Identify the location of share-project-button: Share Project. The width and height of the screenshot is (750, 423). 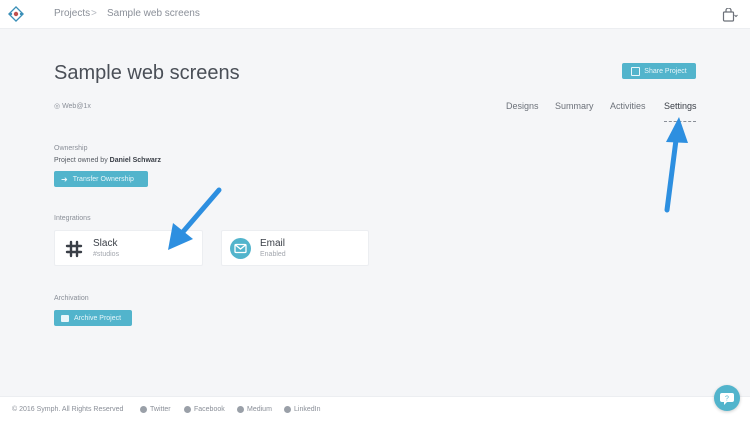
(659, 71).